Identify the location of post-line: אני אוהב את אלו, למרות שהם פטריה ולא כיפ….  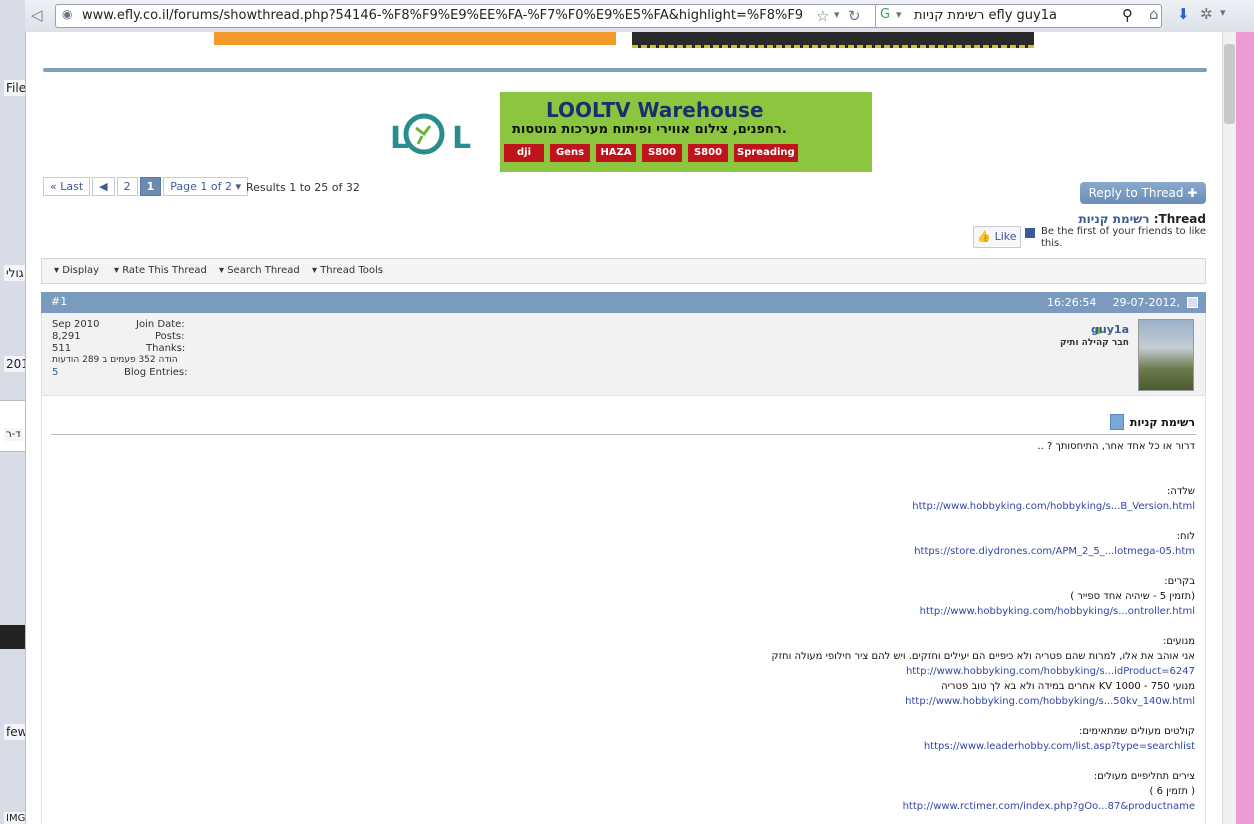
(983, 656).